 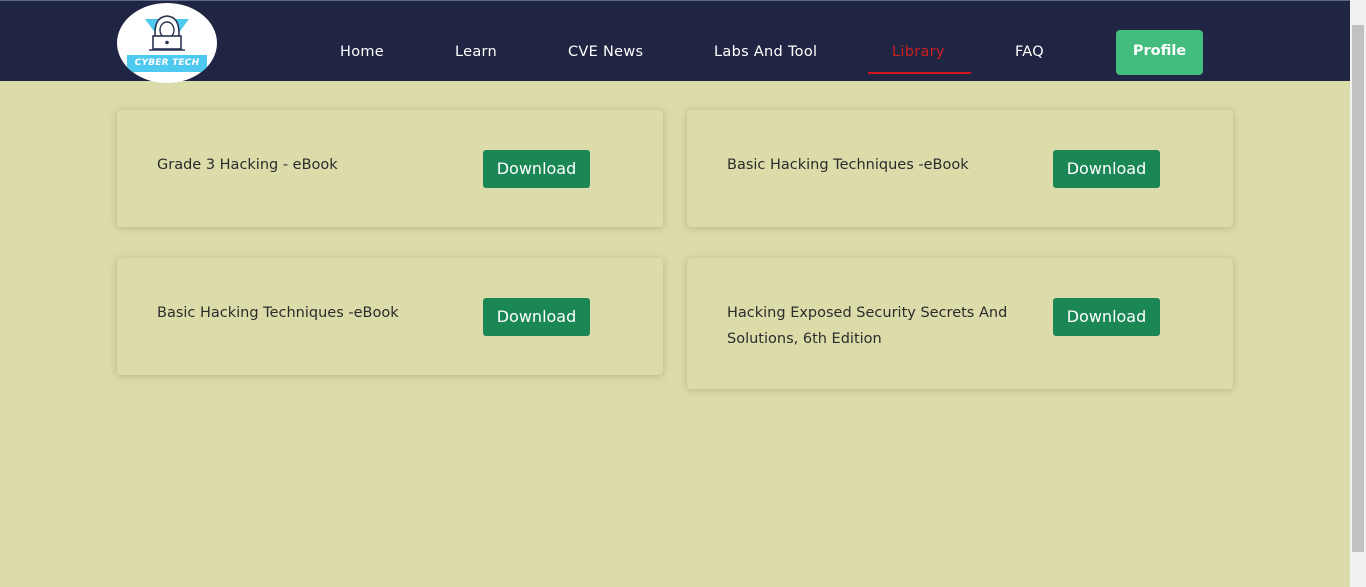 What do you see at coordinates (919, 73) in the screenshot?
I see `active-link-underline` at bounding box center [919, 73].